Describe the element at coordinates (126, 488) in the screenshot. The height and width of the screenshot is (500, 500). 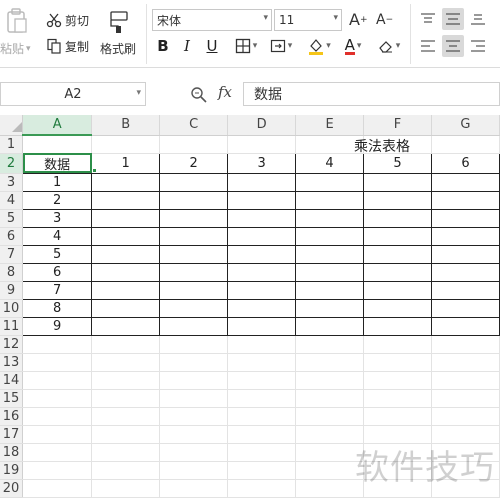
I see `cell-b20` at that location.